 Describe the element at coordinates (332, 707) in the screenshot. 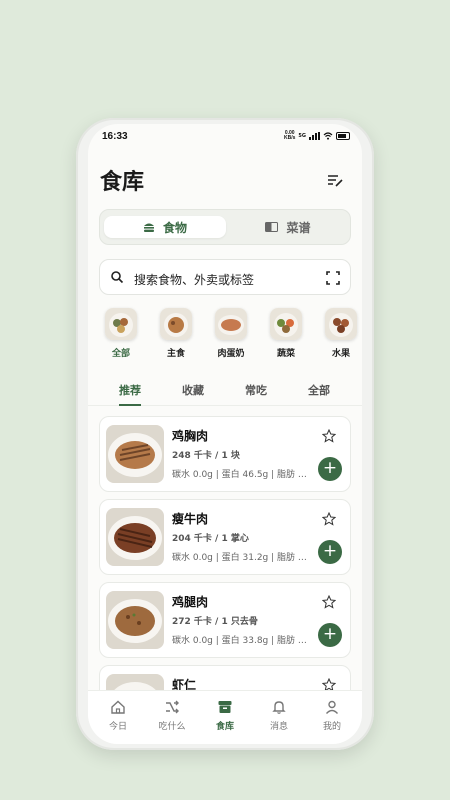

I see `person-icon` at that location.